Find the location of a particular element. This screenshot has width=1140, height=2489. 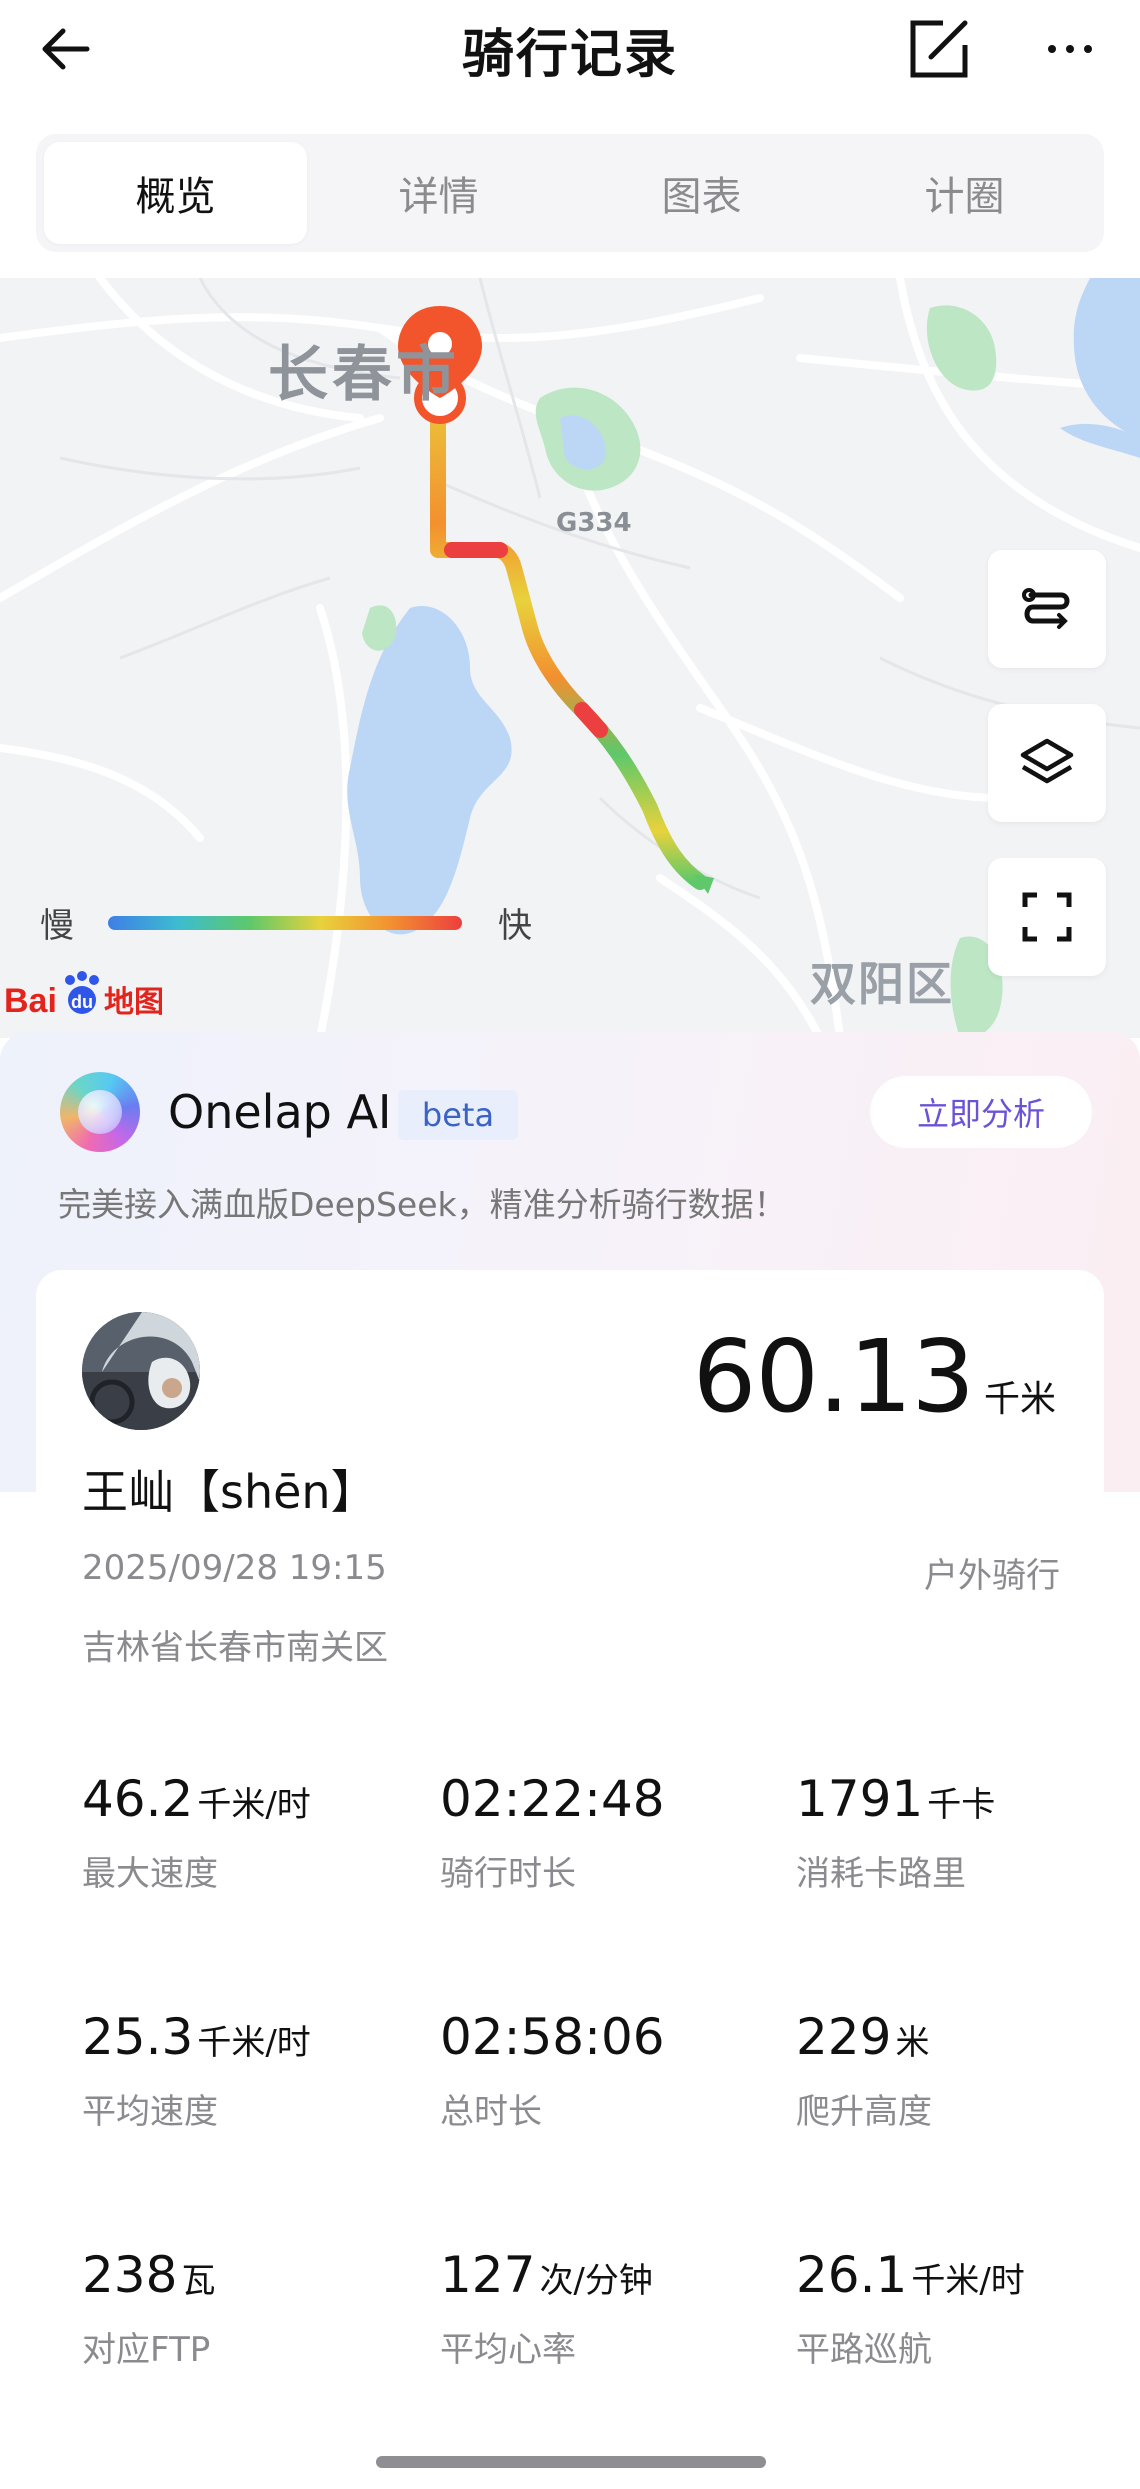

home-indicator is located at coordinates (571, 2462).